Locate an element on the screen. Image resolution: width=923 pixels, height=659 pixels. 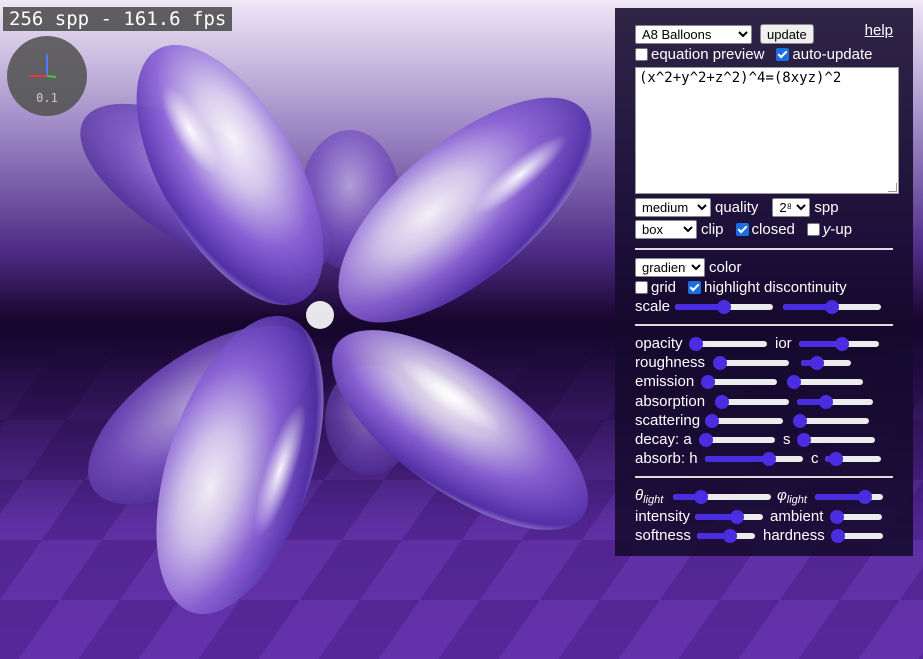
ambient-label: ambient is located at coordinates (797, 516).